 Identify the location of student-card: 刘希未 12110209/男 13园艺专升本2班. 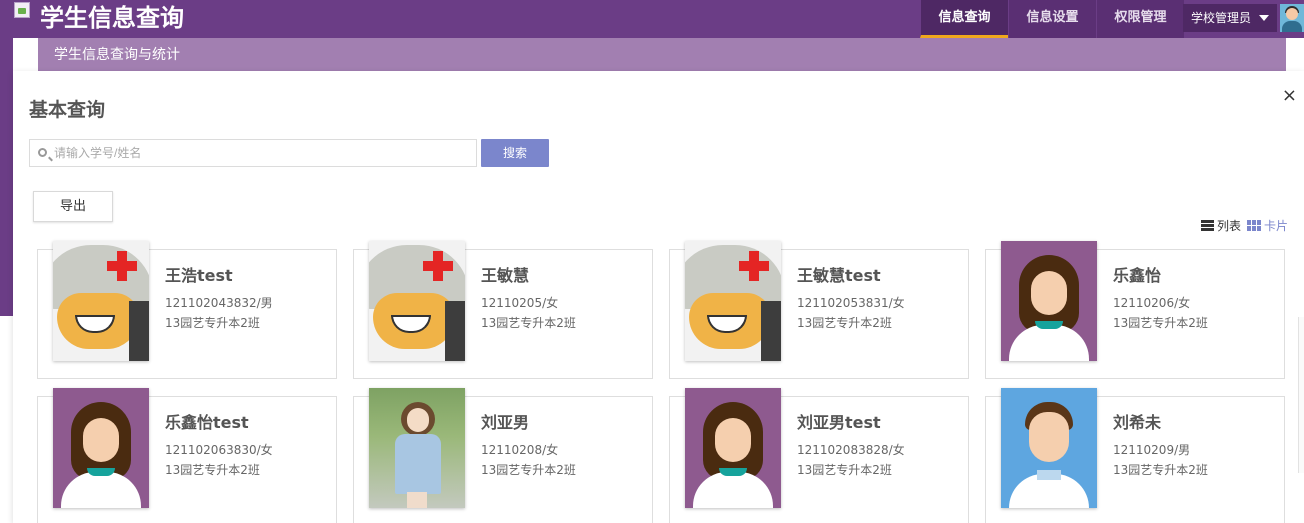
(1135, 455).